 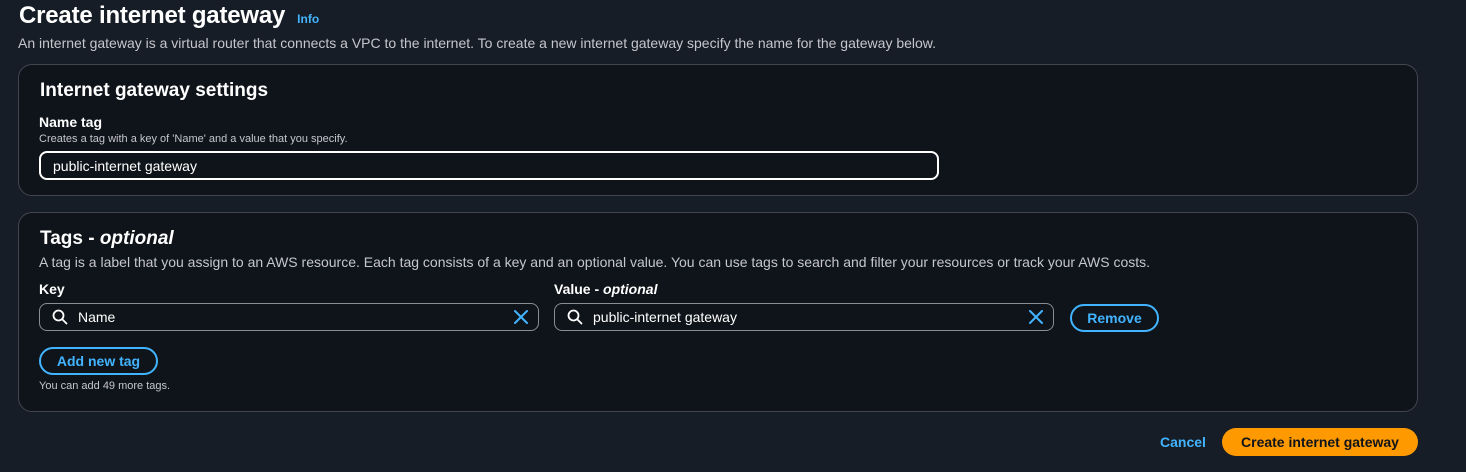 I want to click on tag-value-value: public-internet gateway, so click(x=665, y=317).